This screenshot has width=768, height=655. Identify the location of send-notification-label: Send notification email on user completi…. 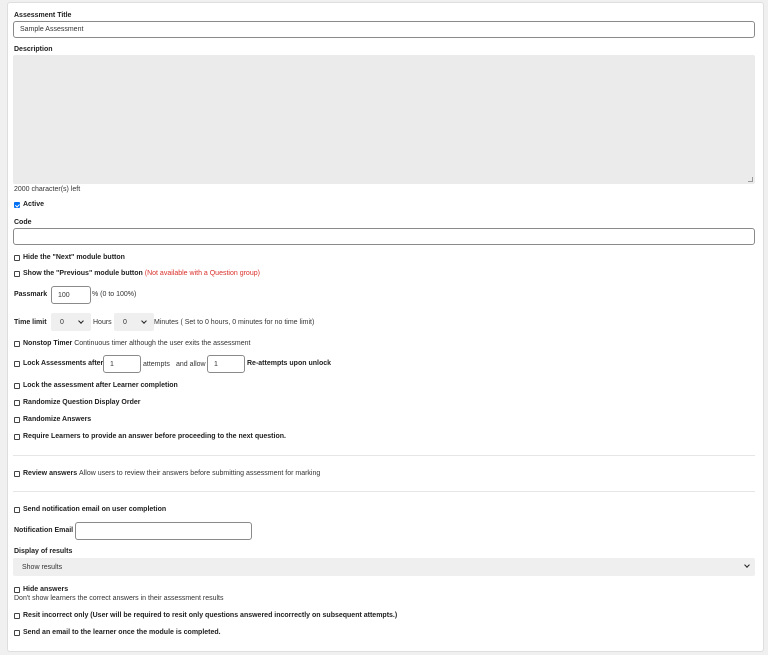
(95, 509).